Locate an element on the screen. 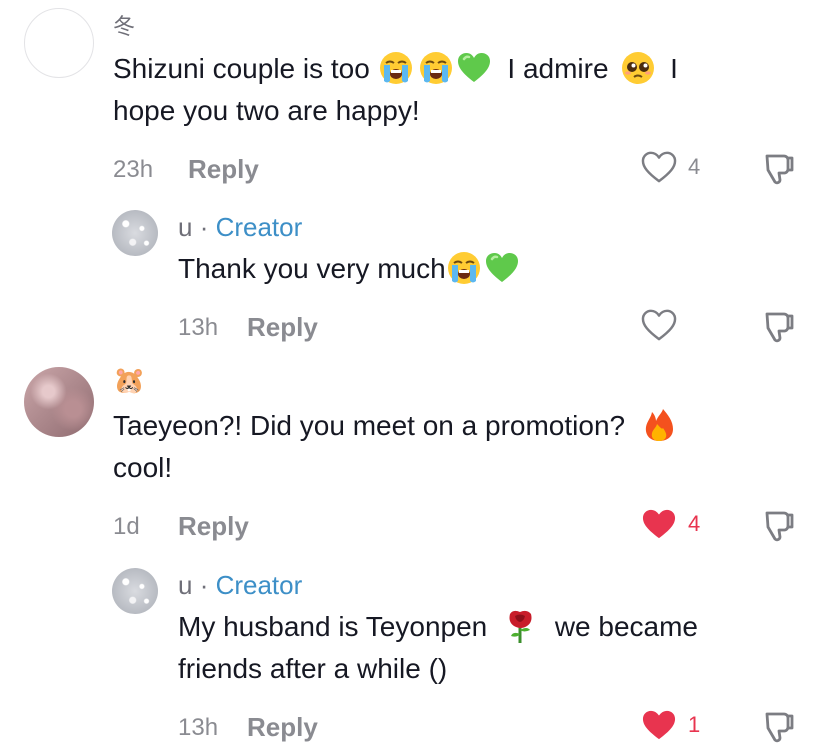 The width and height of the screenshot is (828, 753). comment-text-line2: cool! is located at coordinates (143, 467).